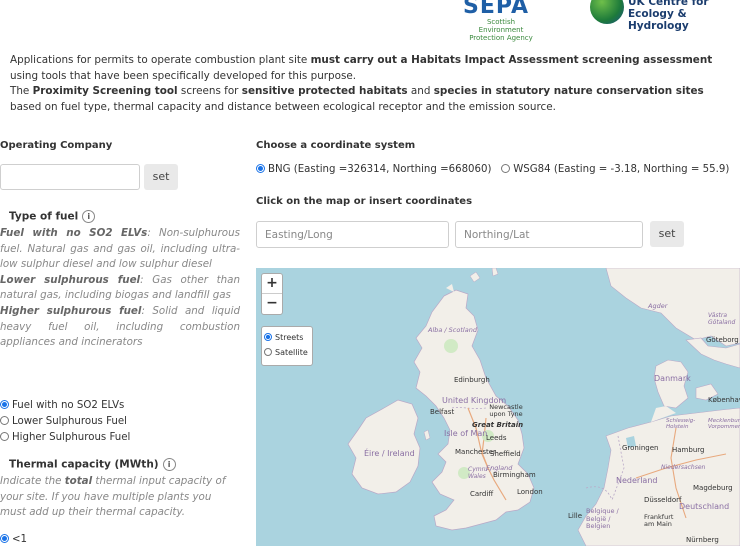 This screenshot has width=740, height=548. Describe the element at coordinates (663, 500) in the screenshot. I see `map-label-dusseldorf: Düsseldorf` at that location.